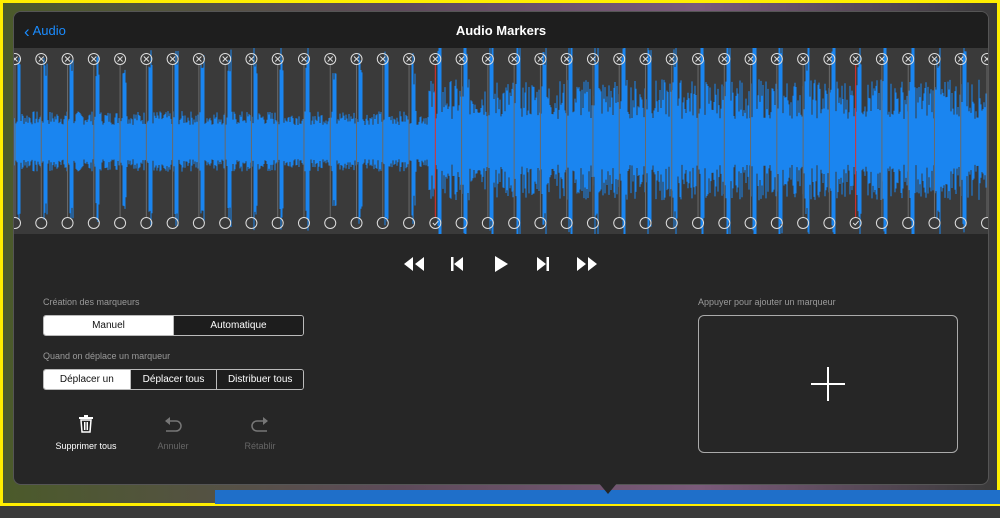 The height and width of the screenshot is (518, 1000). I want to click on plus-icon, so click(828, 384).